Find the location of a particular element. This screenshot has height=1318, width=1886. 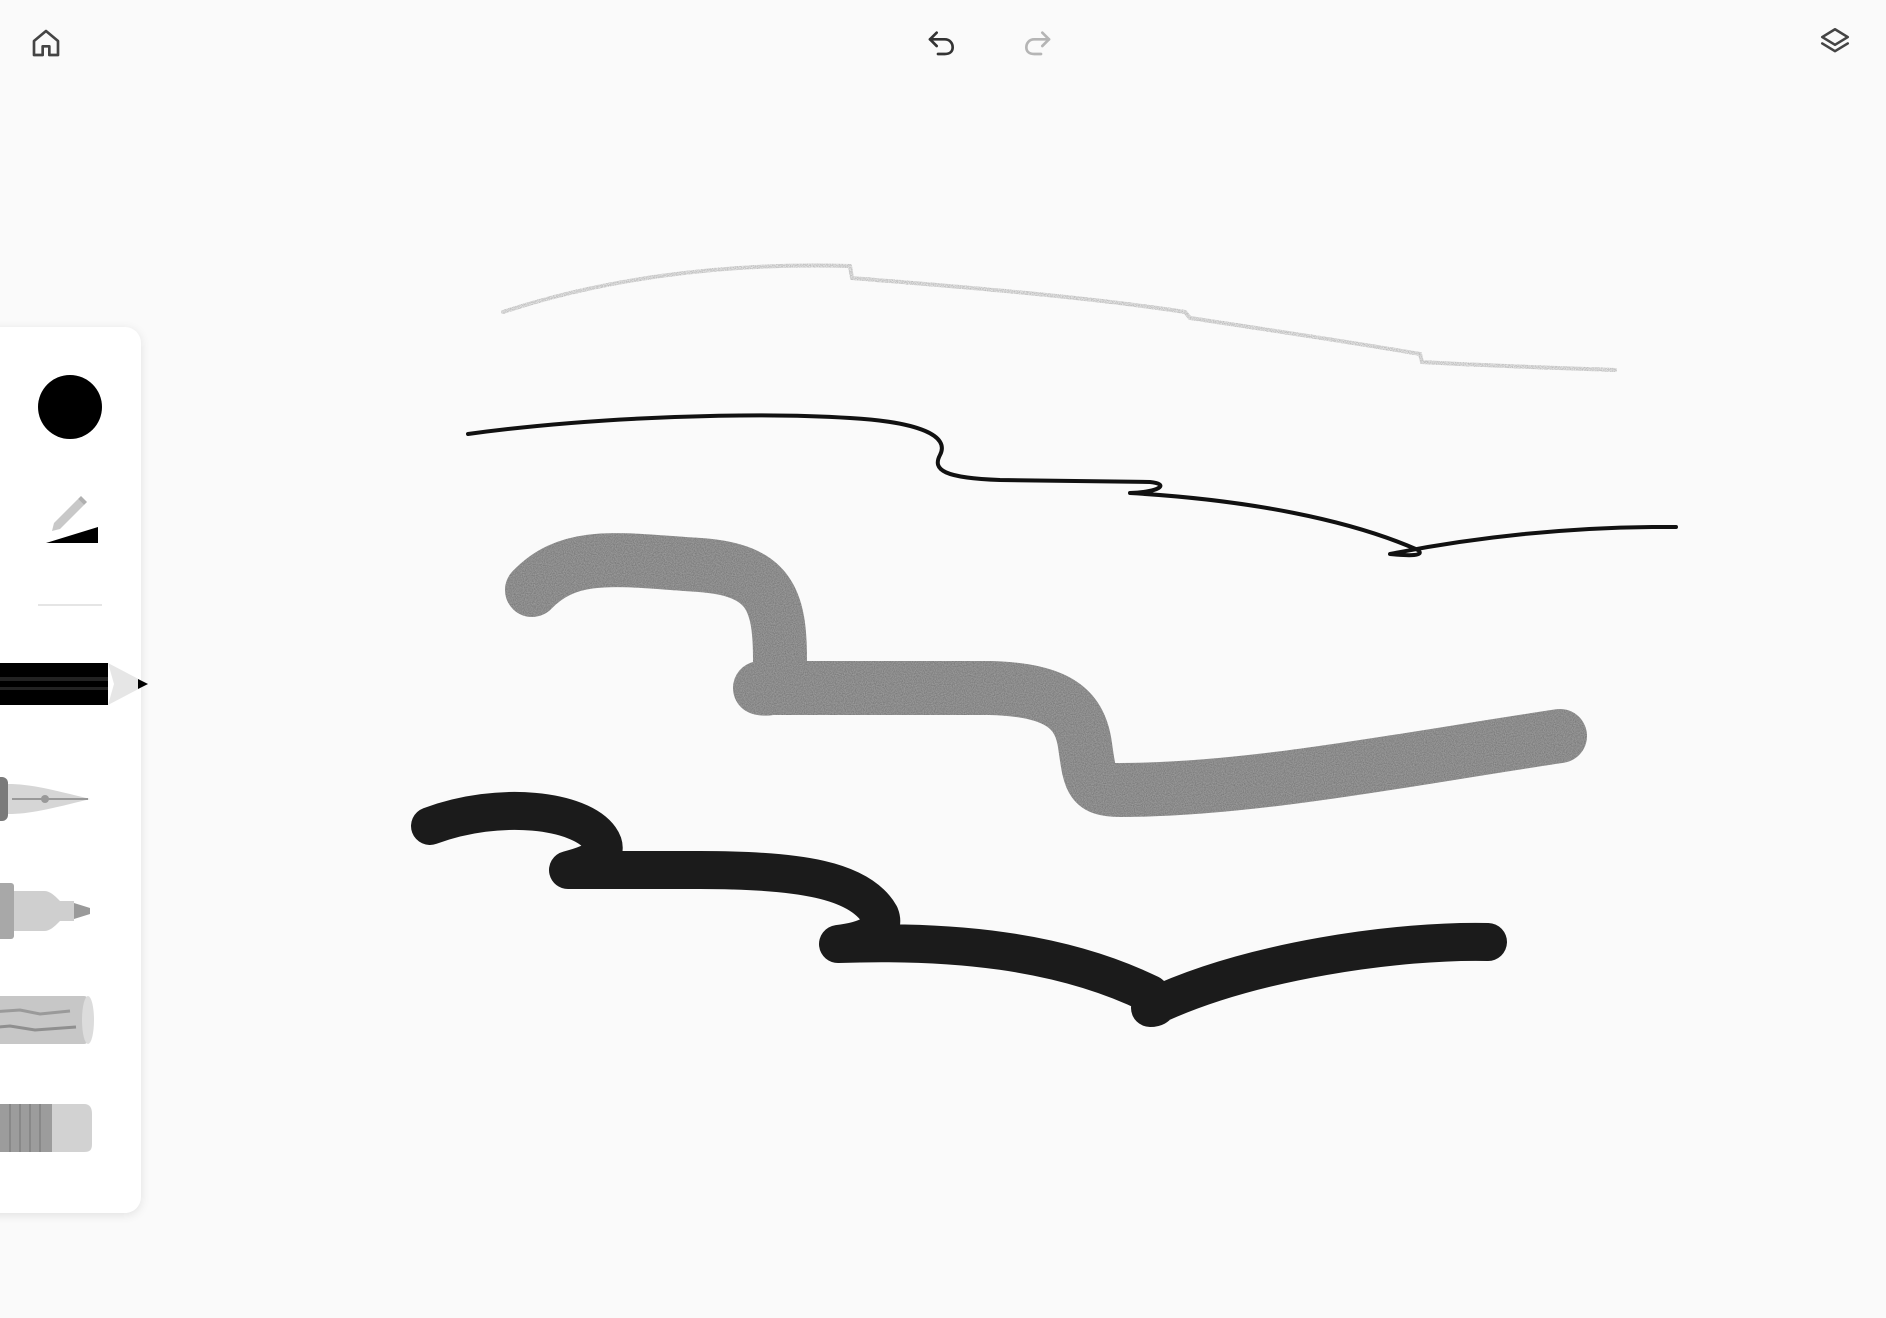

stroke-pen is located at coordinates (1072, 485).